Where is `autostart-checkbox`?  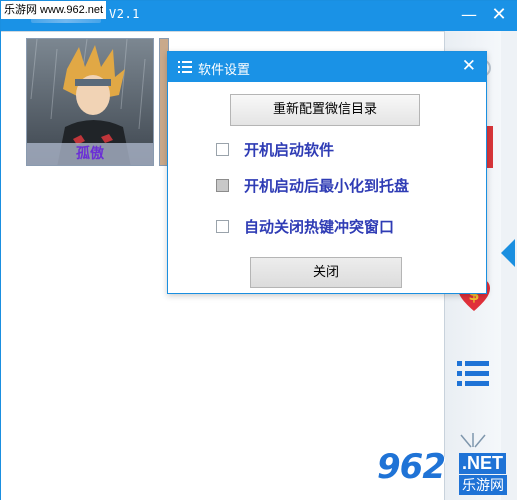 autostart-checkbox is located at coordinates (222, 149).